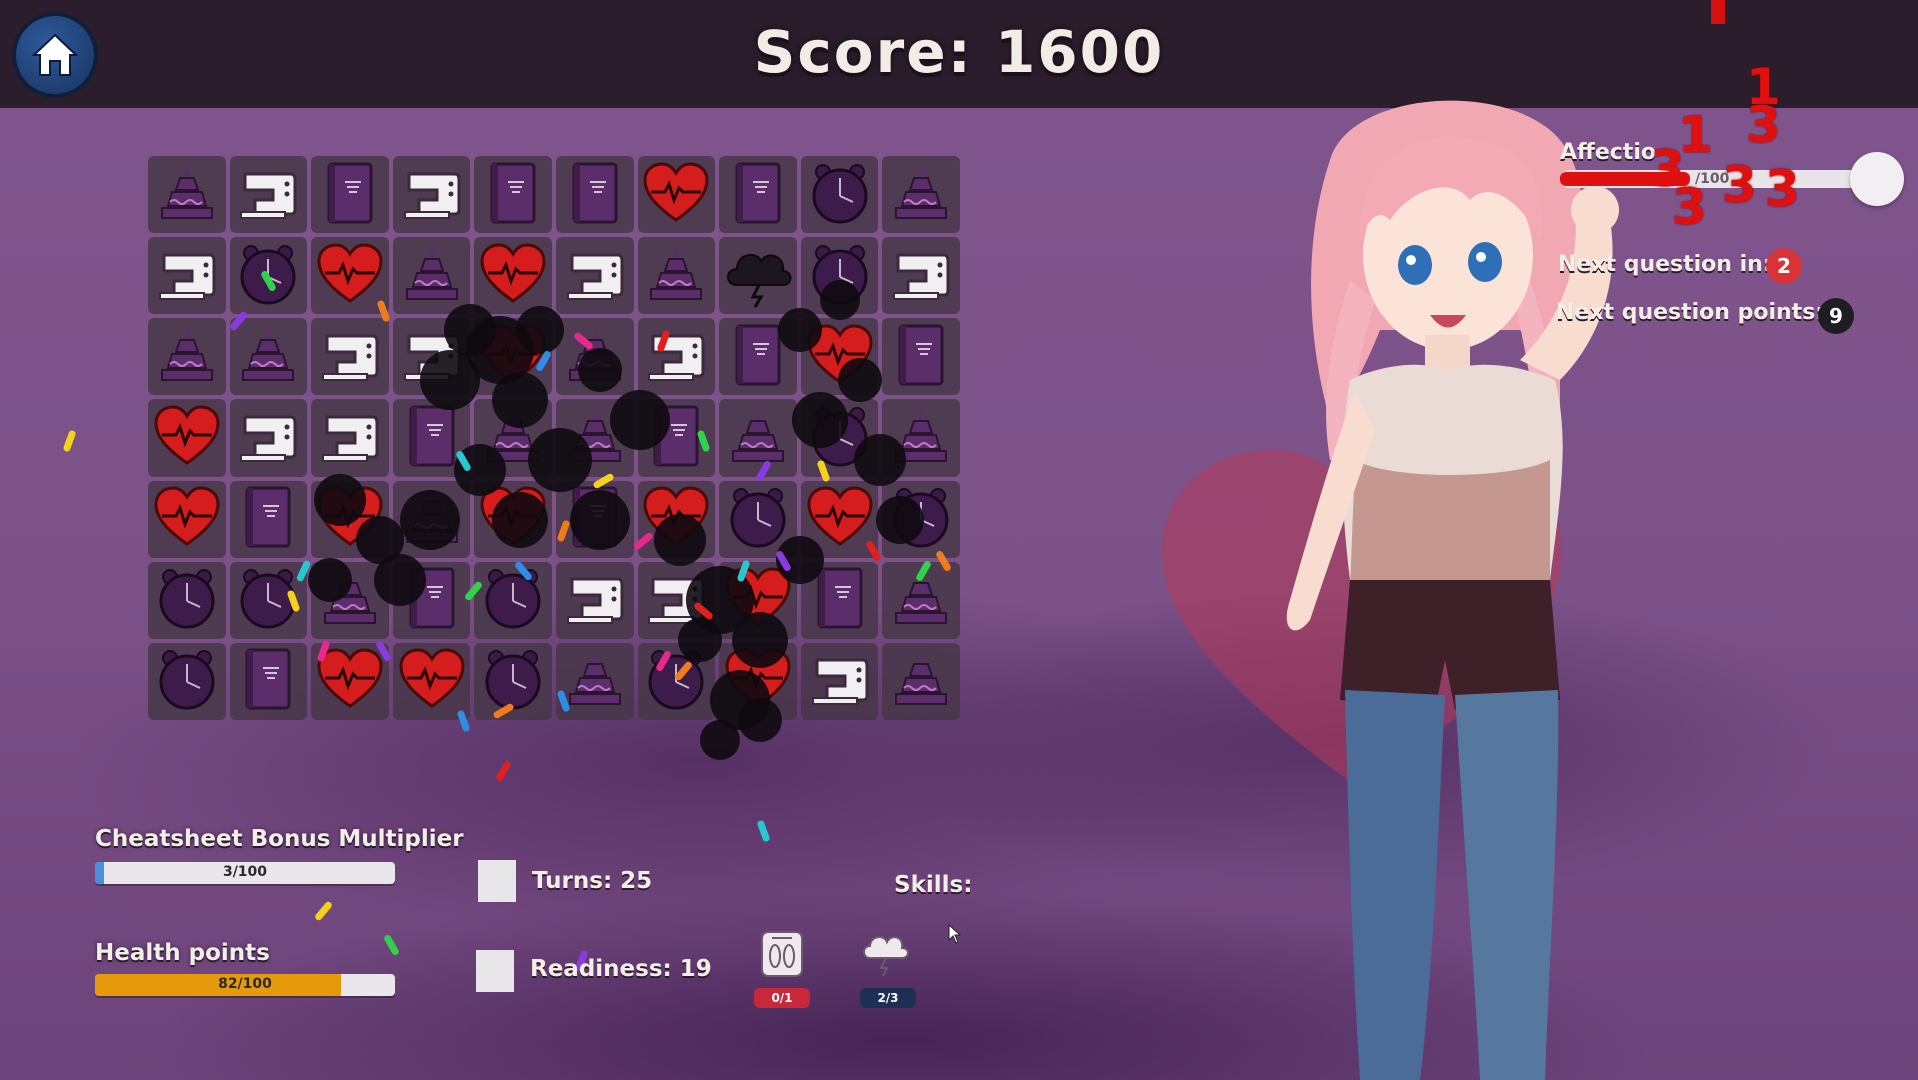 The image size is (1918, 1080). I want to click on turns-label: Turns, so click(576, 881).